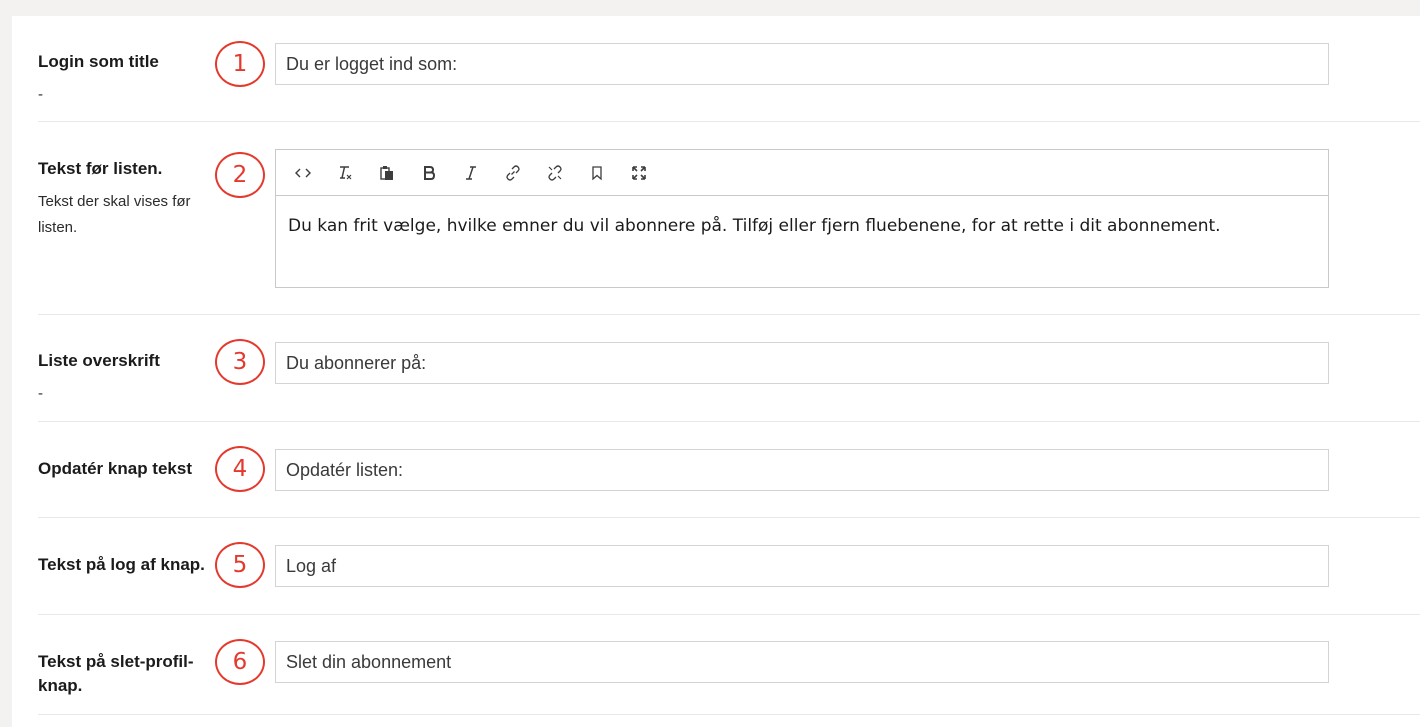 The image size is (1420, 727). What do you see at coordinates (240, 469) in the screenshot?
I see `annotation-badge-4: 4` at bounding box center [240, 469].